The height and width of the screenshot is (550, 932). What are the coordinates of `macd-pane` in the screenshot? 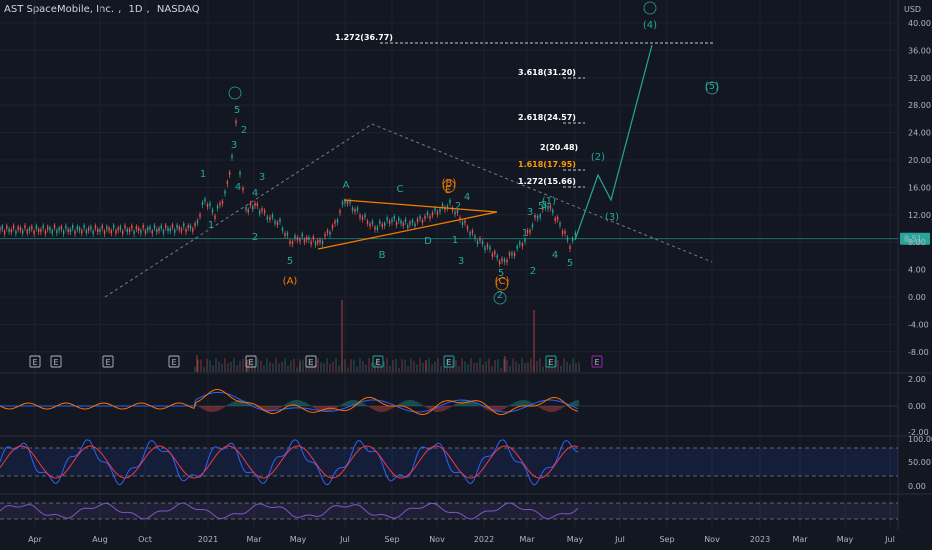 It's located at (449, 402).